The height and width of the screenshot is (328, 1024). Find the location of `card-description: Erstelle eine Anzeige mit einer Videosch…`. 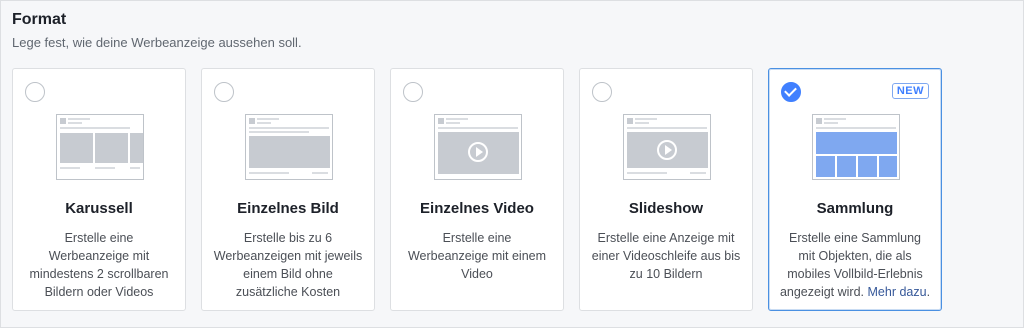

card-description: Erstelle eine Anzeige mit einer Videosch… is located at coordinates (666, 256).